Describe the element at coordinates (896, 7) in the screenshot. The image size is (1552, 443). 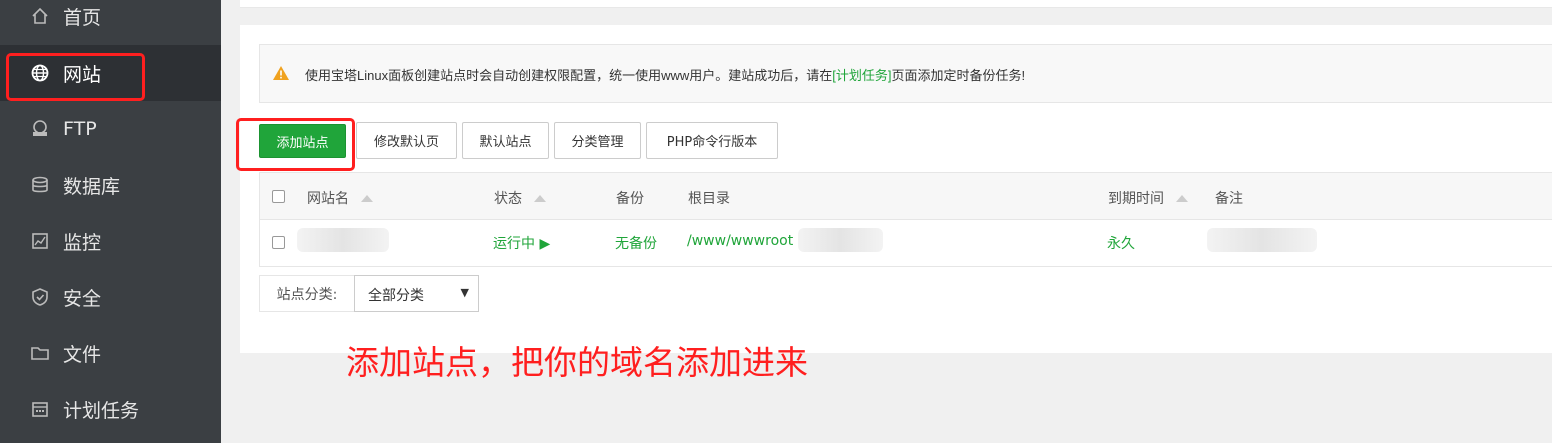
I see `divider` at that location.